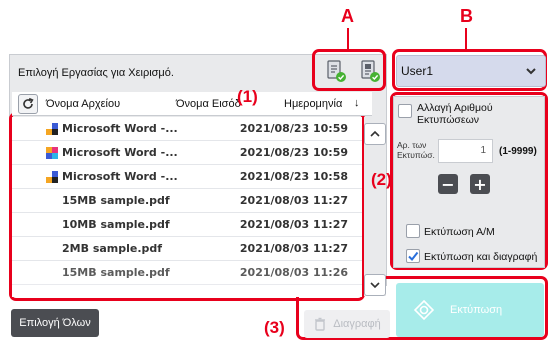 The image size is (548, 340). Describe the element at coordinates (518, 151) in the screenshot. I see `copies-range: (1-9999)` at that location.